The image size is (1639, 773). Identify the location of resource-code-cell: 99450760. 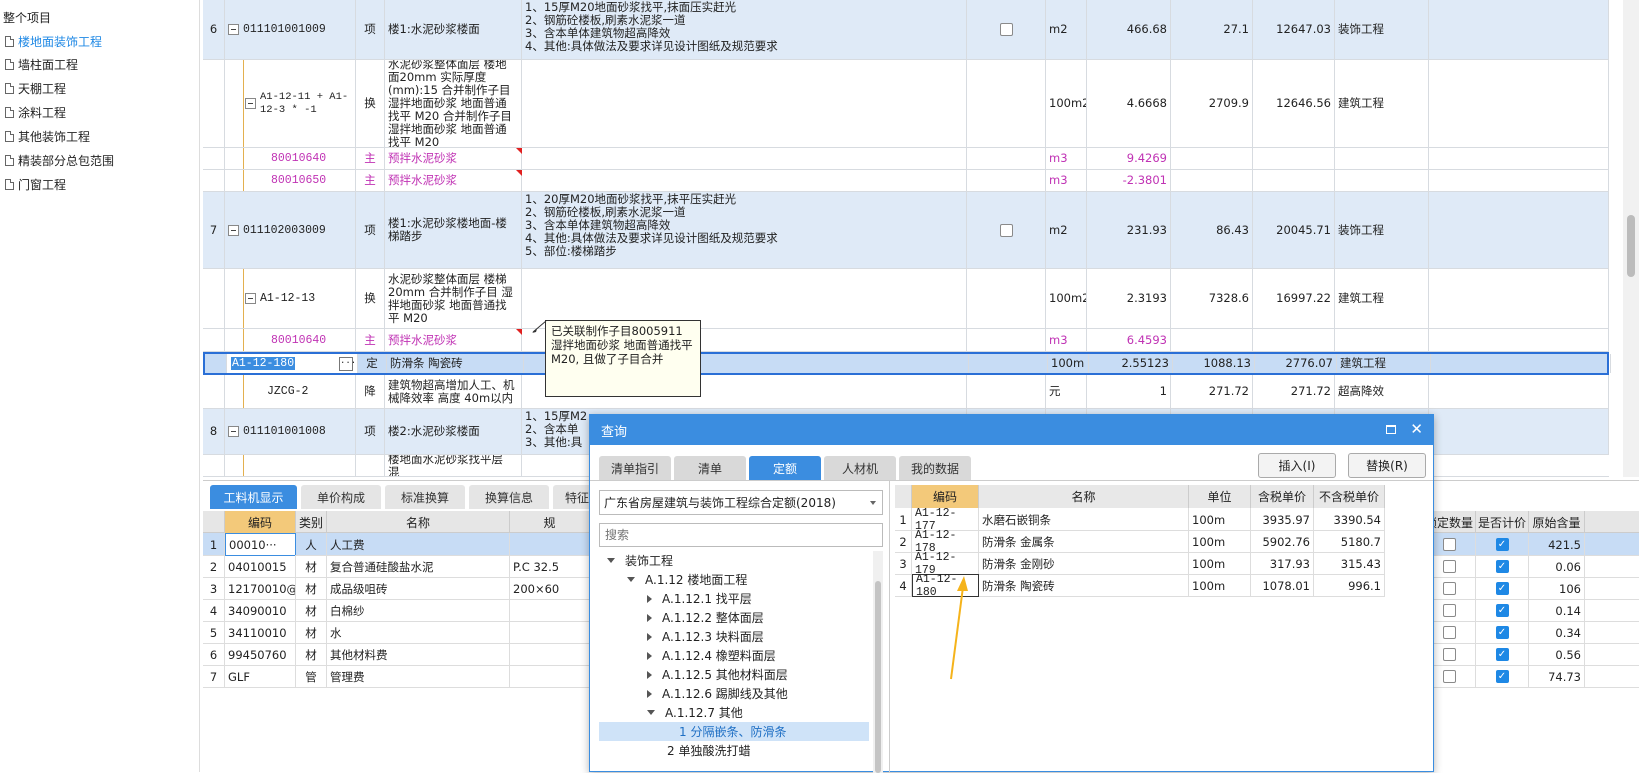
(260, 654).